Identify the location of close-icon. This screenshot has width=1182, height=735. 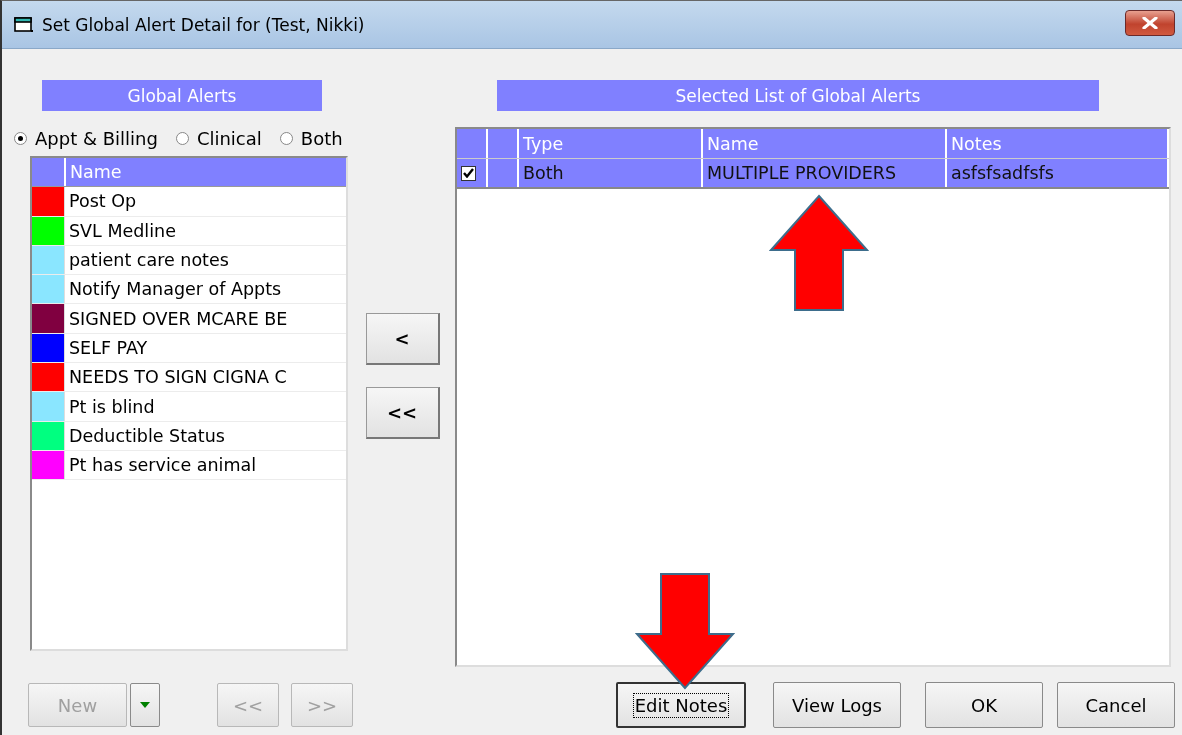
(1150, 22).